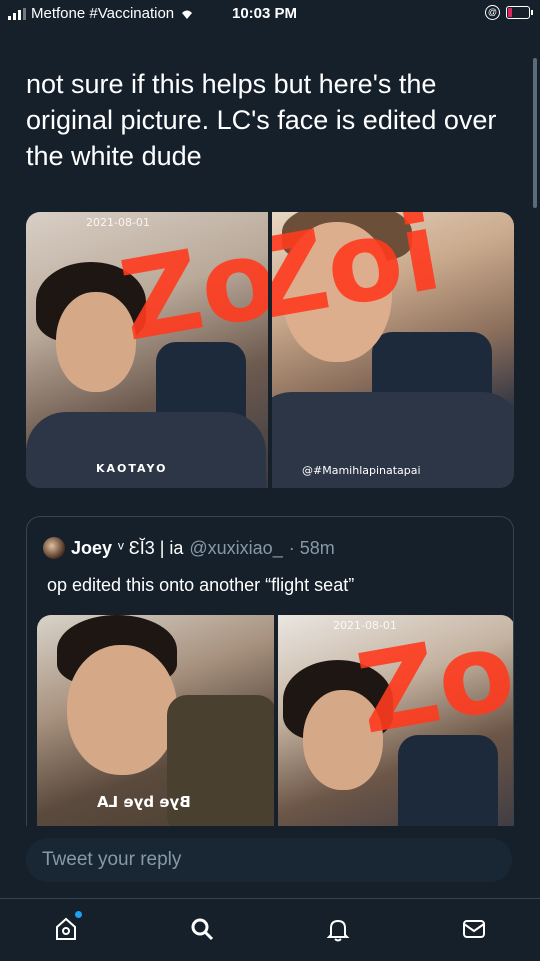 The image size is (540, 961). What do you see at coordinates (492, 12) in the screenshot?
I see `screen-record-icon: @` at bounding box center [492, 12].